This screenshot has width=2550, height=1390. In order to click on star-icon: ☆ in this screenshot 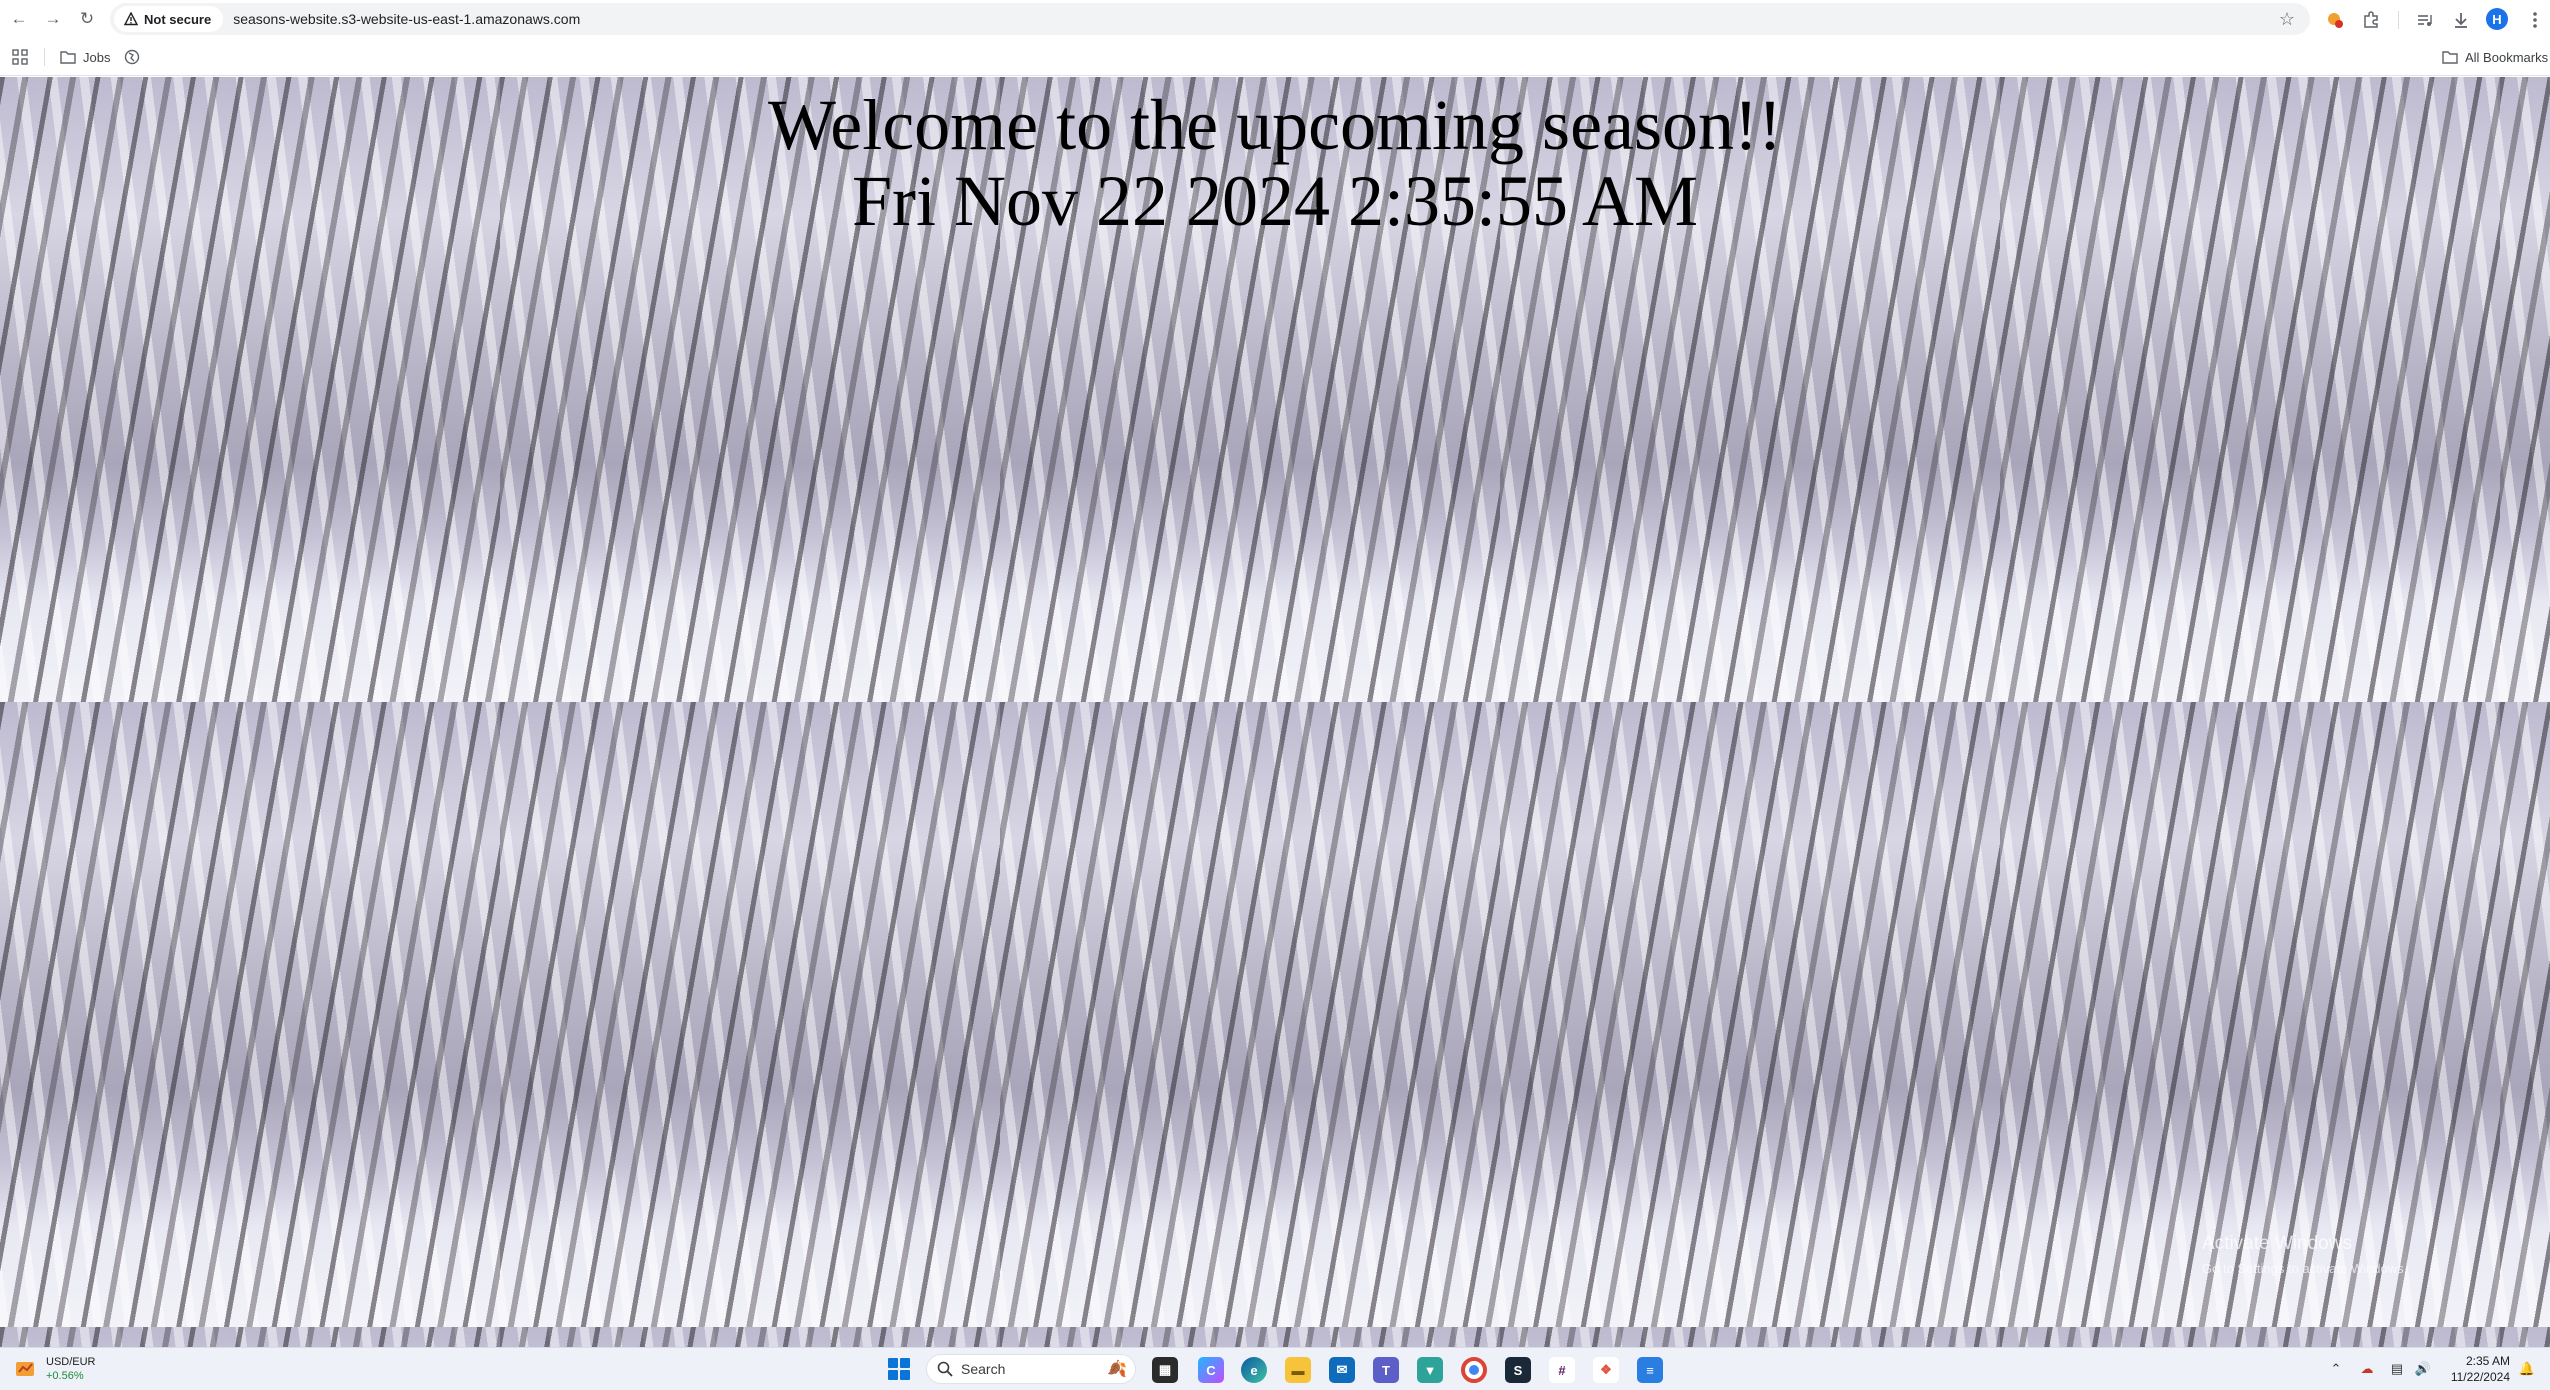, I will do `click(2287, 18)`.